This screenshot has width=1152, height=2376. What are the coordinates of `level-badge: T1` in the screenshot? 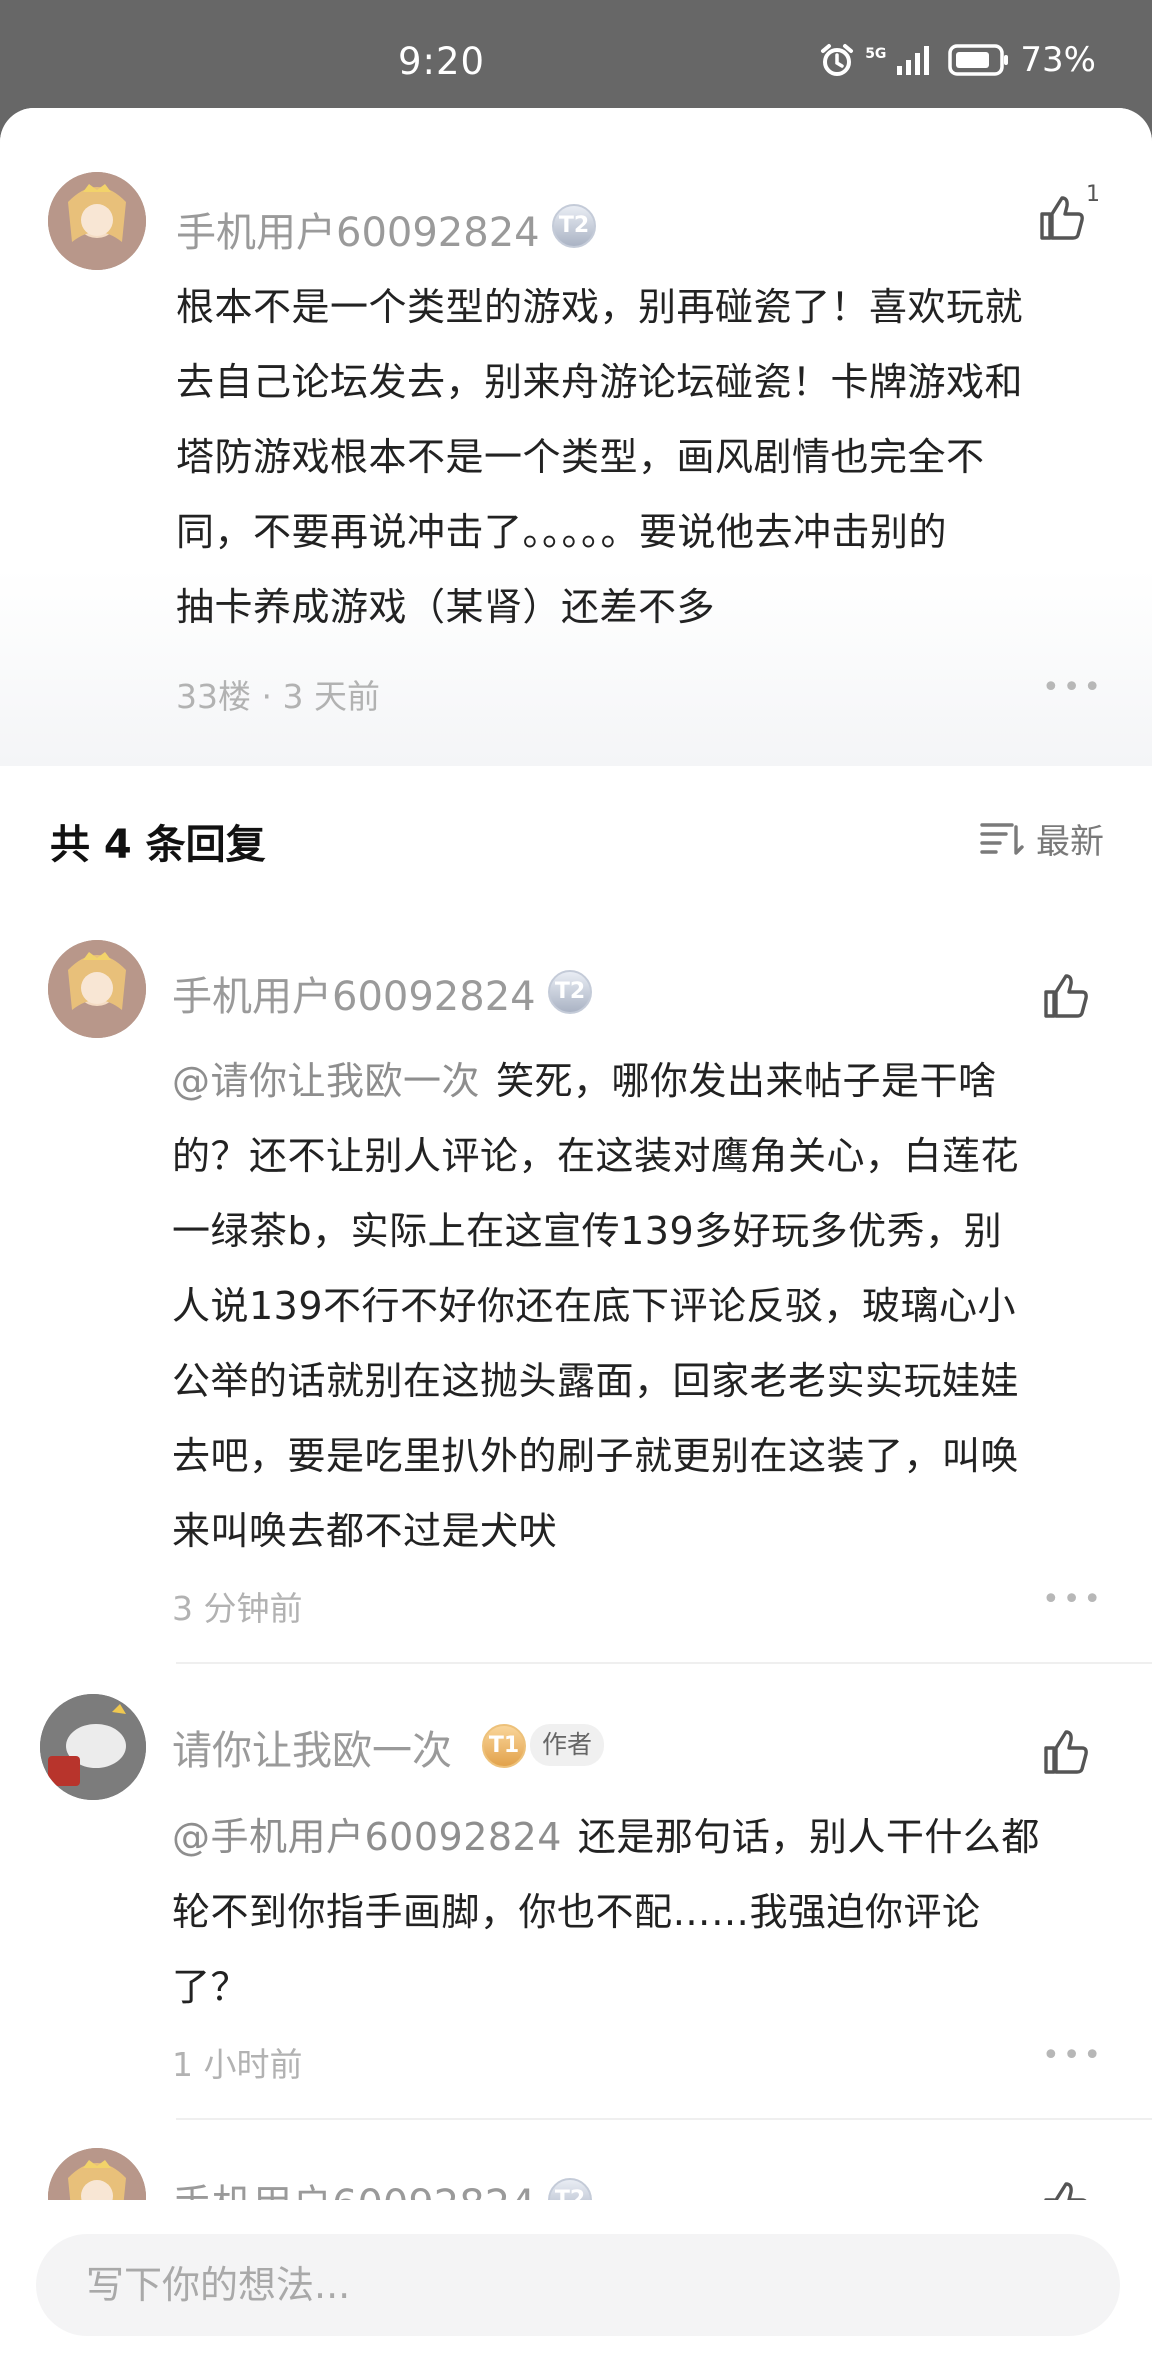 It's located at (504, 1746).